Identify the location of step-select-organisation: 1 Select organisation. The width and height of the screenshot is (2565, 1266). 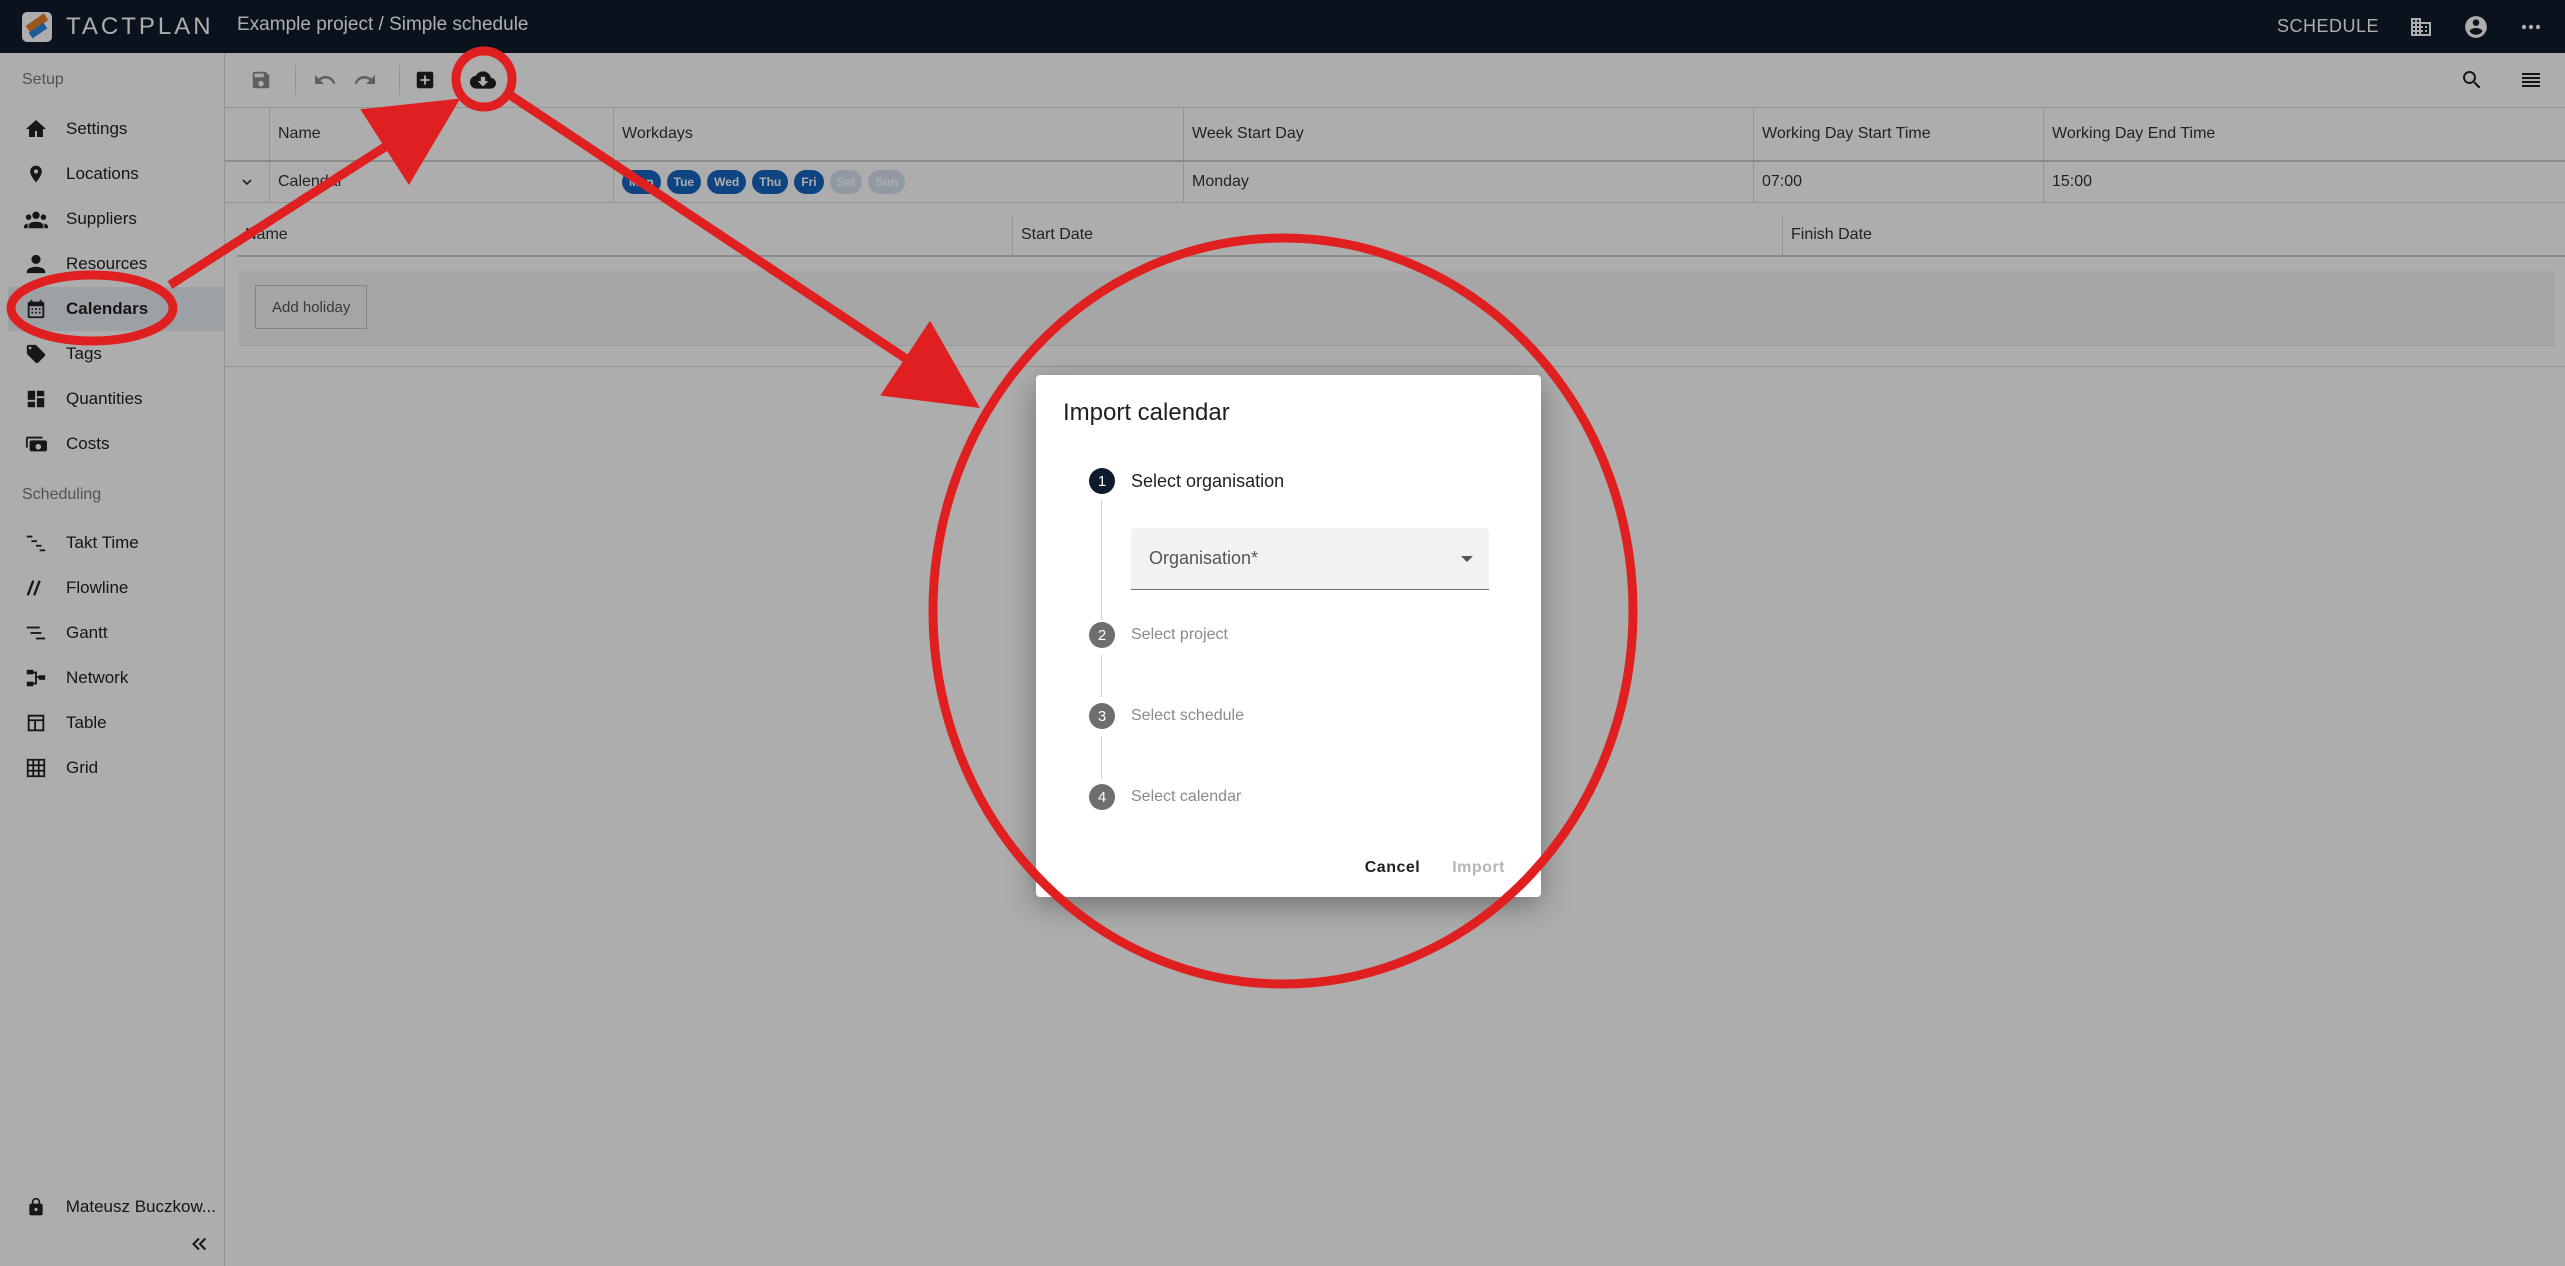
(1186, 481).